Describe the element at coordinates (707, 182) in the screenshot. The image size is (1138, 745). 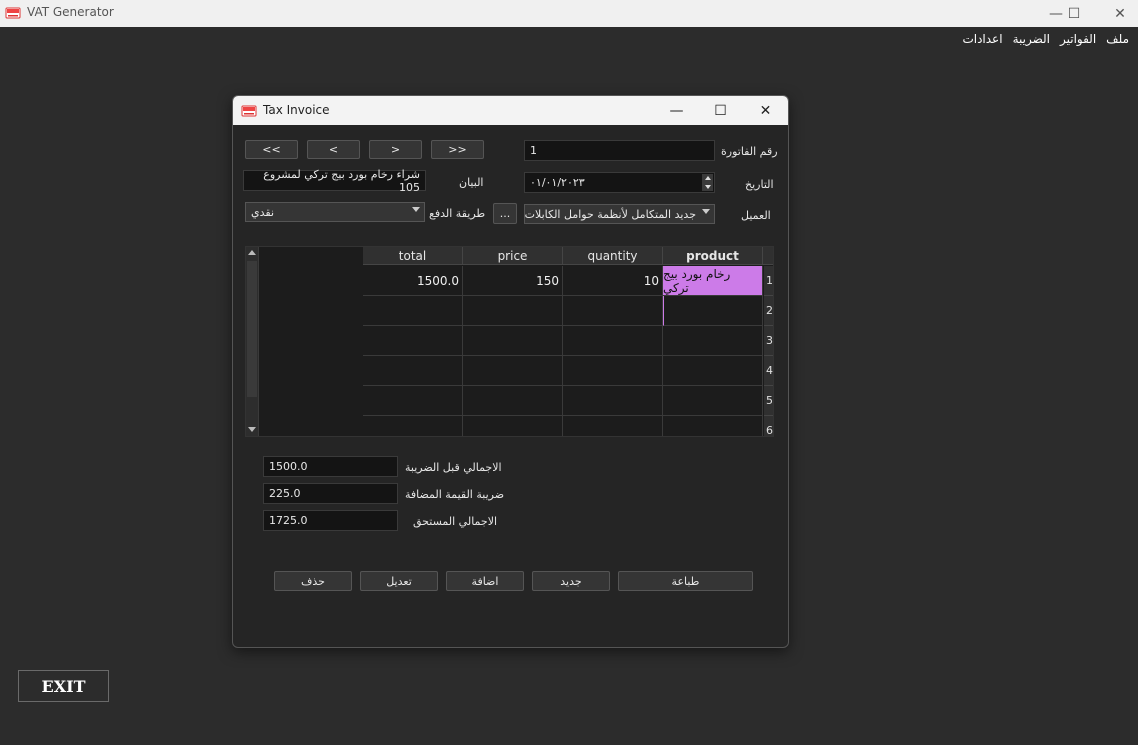
I see `date-spinner-icon` at that location.